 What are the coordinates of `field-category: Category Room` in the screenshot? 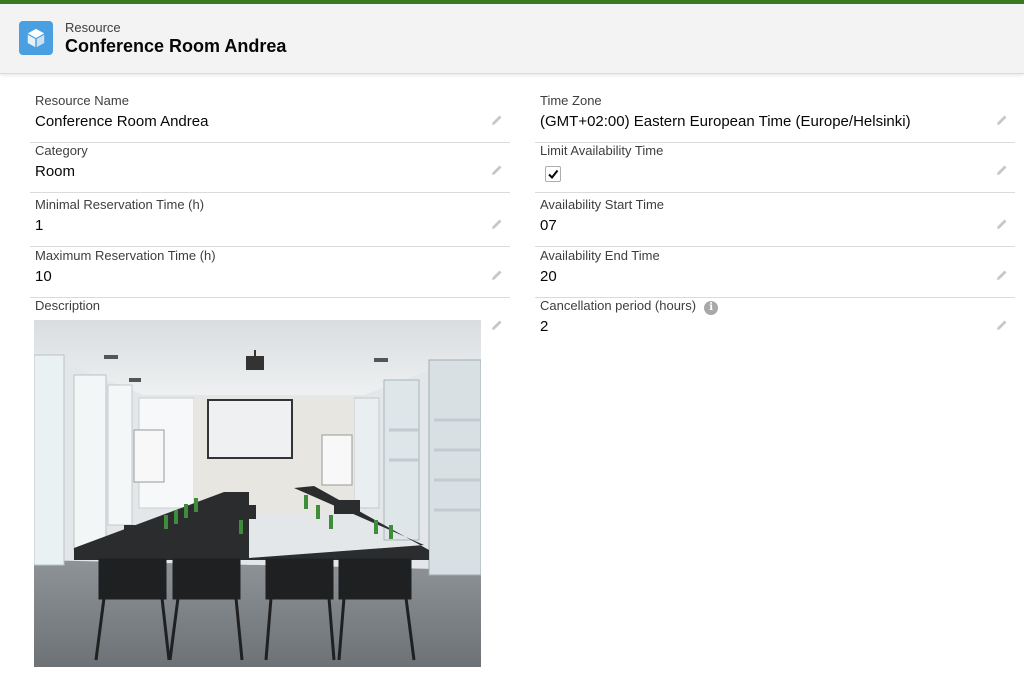 It's located at (270, 168).